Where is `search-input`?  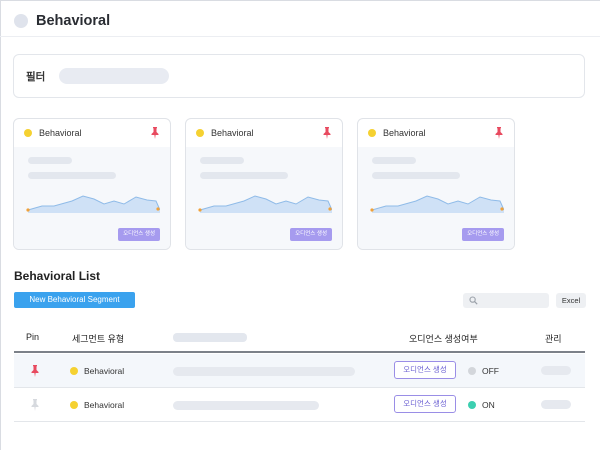 search-input is located at coordinates (506, 300).